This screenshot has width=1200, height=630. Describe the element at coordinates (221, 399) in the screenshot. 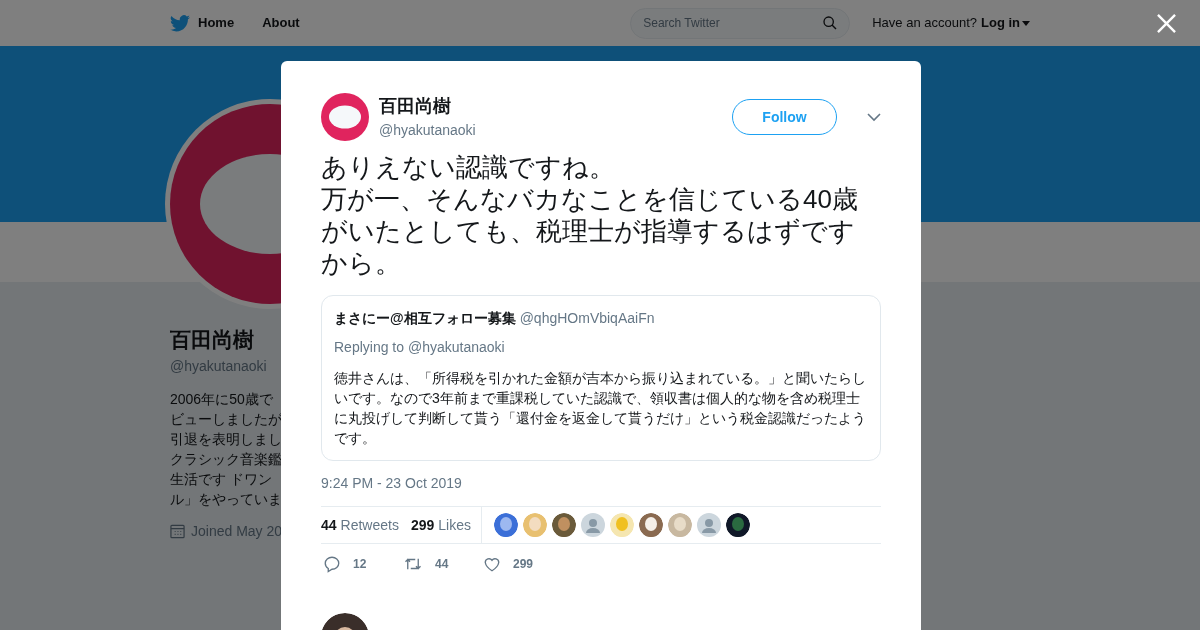

I see `bio-line: 2006年に50歳で` at that location.